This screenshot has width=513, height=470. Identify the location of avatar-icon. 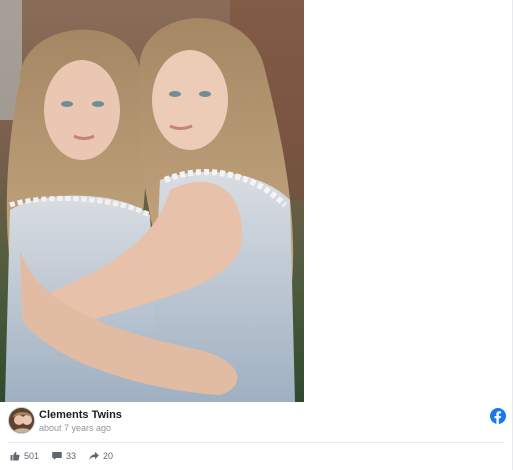
(21, 420).